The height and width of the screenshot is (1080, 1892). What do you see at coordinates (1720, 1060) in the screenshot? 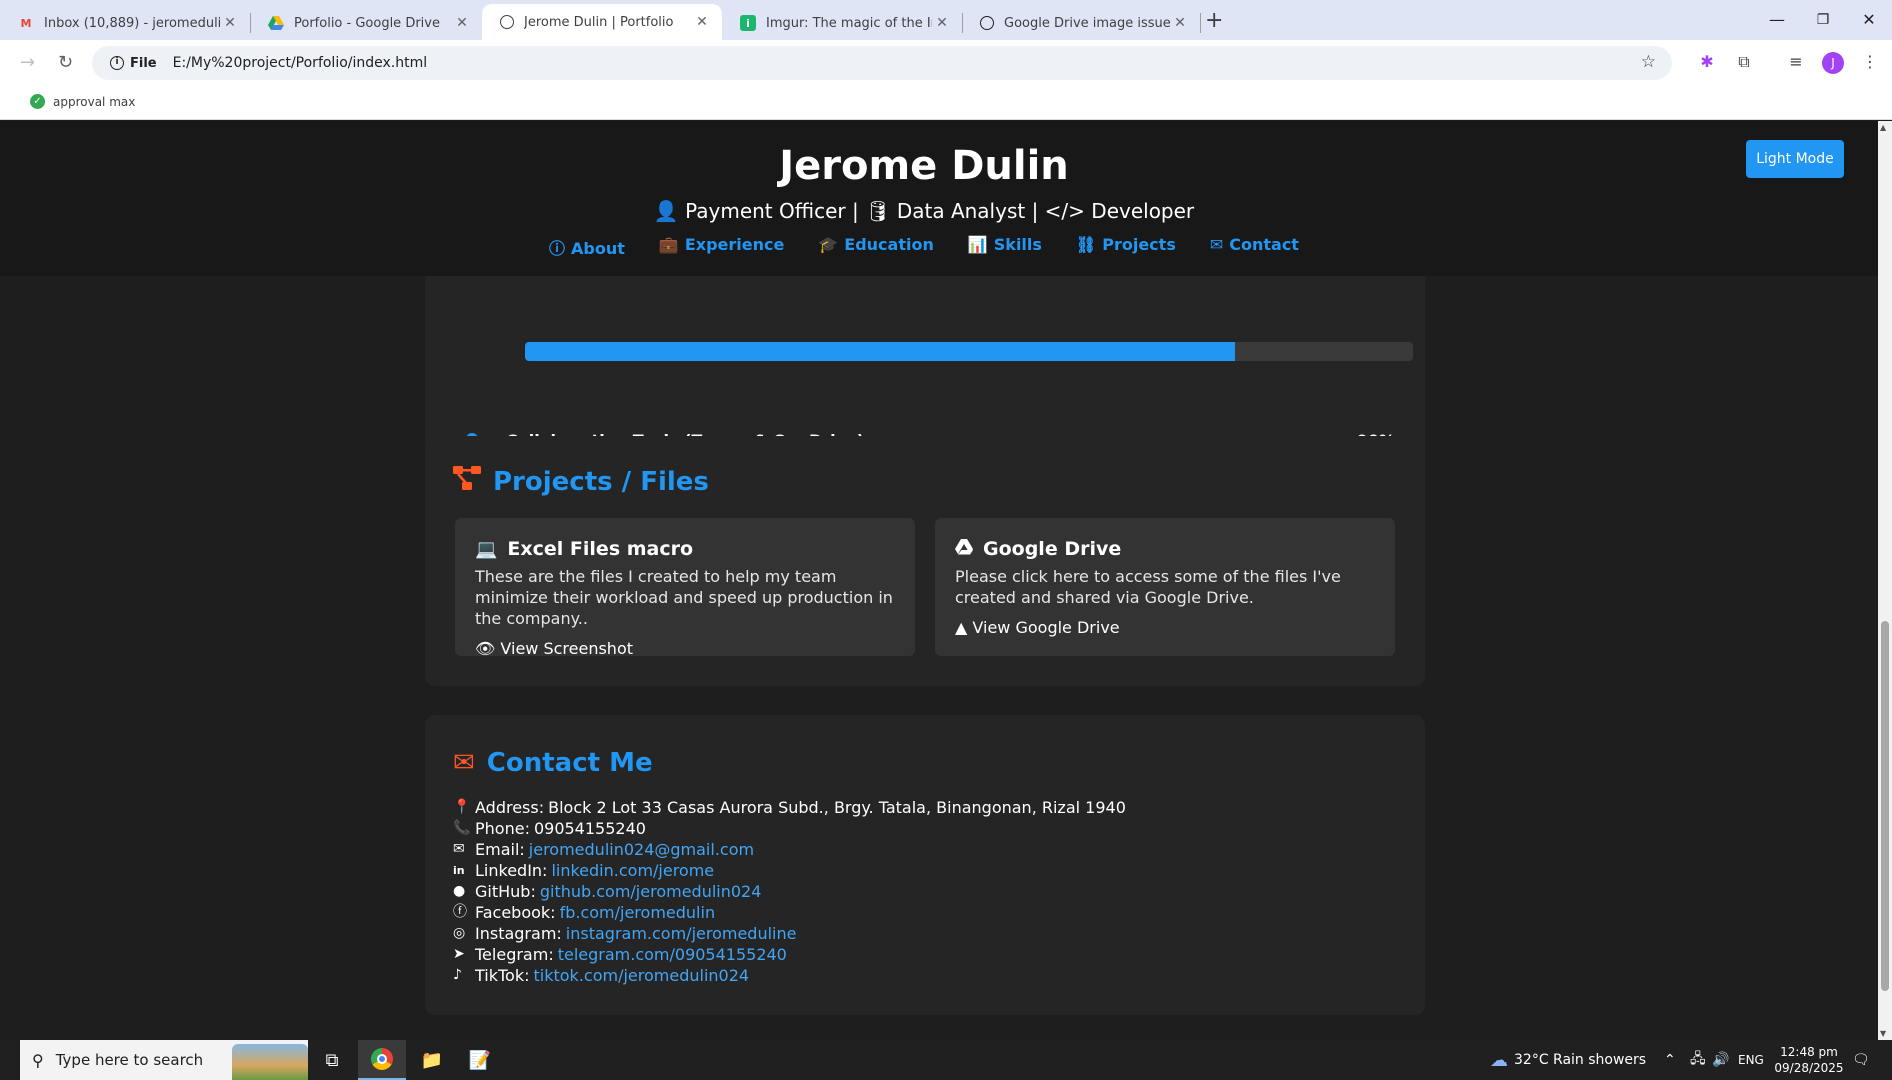
I see `volume-icon: 🔊` at bounding box center [1720, 1060].